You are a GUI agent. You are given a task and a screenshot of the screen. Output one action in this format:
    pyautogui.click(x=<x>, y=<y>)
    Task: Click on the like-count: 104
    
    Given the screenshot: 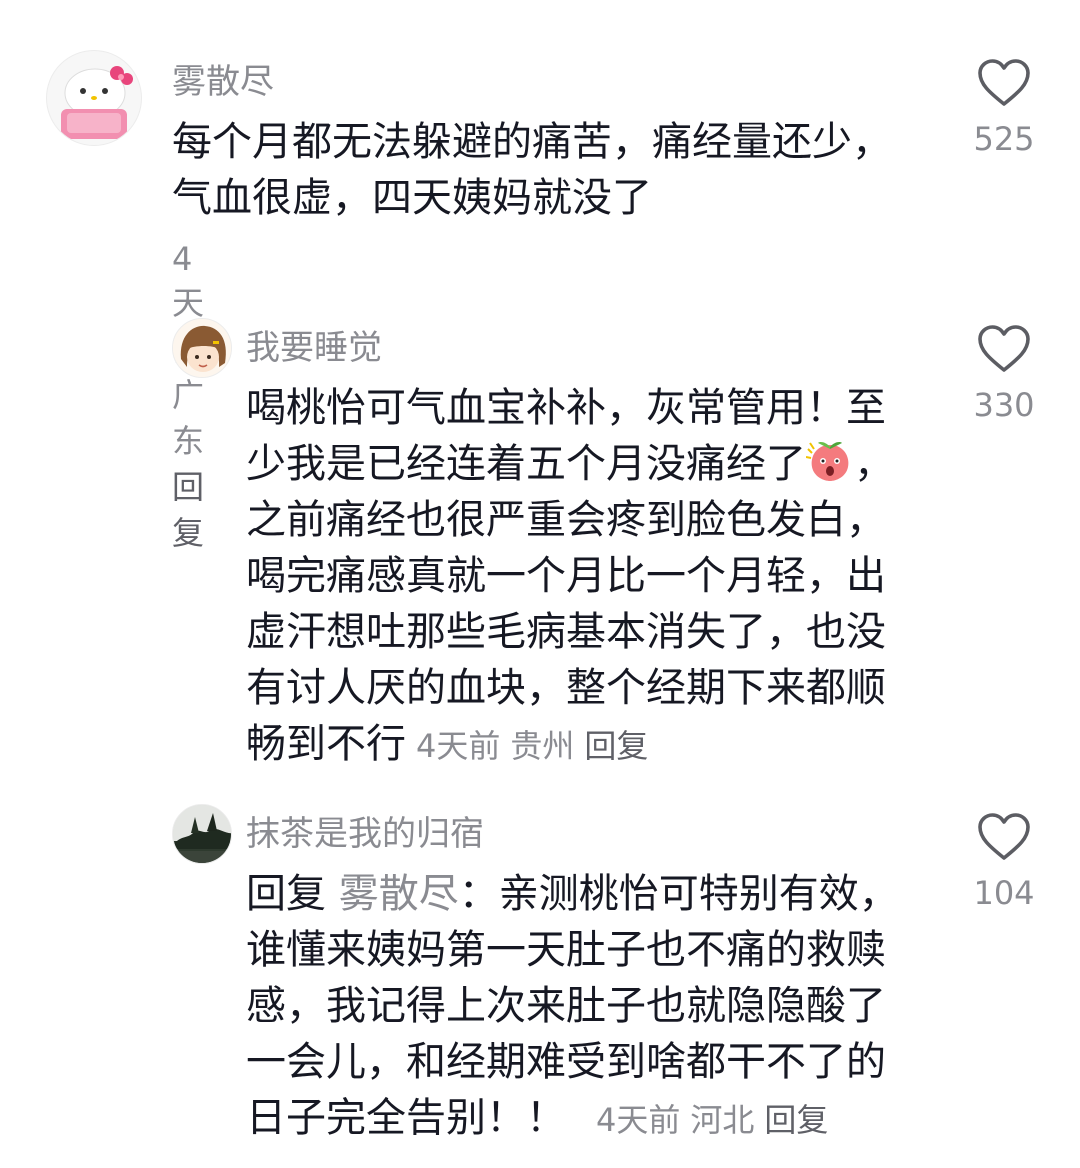 What is the action you would take?
    pyautogui.click(x=1004, y=893)
    